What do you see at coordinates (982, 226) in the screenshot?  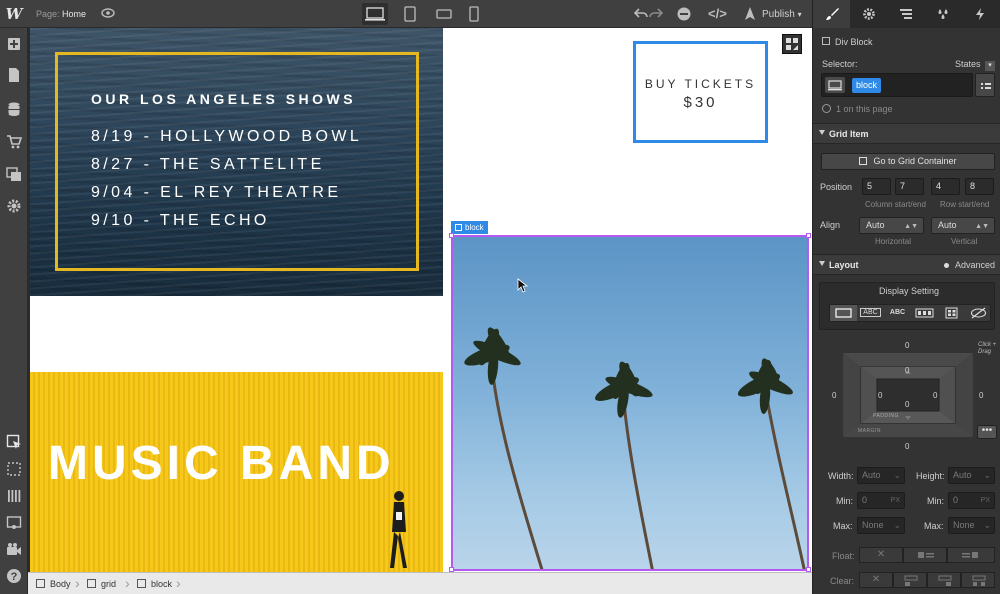 I see `updown-icon: ▲▼` at bounding box center [982, 226].